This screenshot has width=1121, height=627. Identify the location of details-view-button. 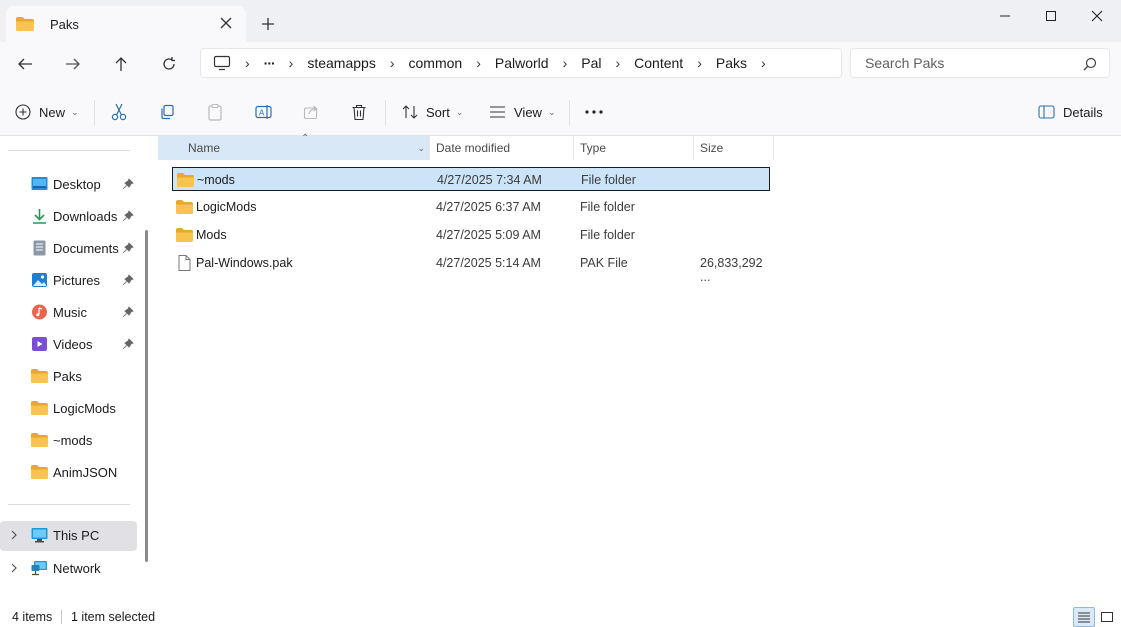
(1084, 617).